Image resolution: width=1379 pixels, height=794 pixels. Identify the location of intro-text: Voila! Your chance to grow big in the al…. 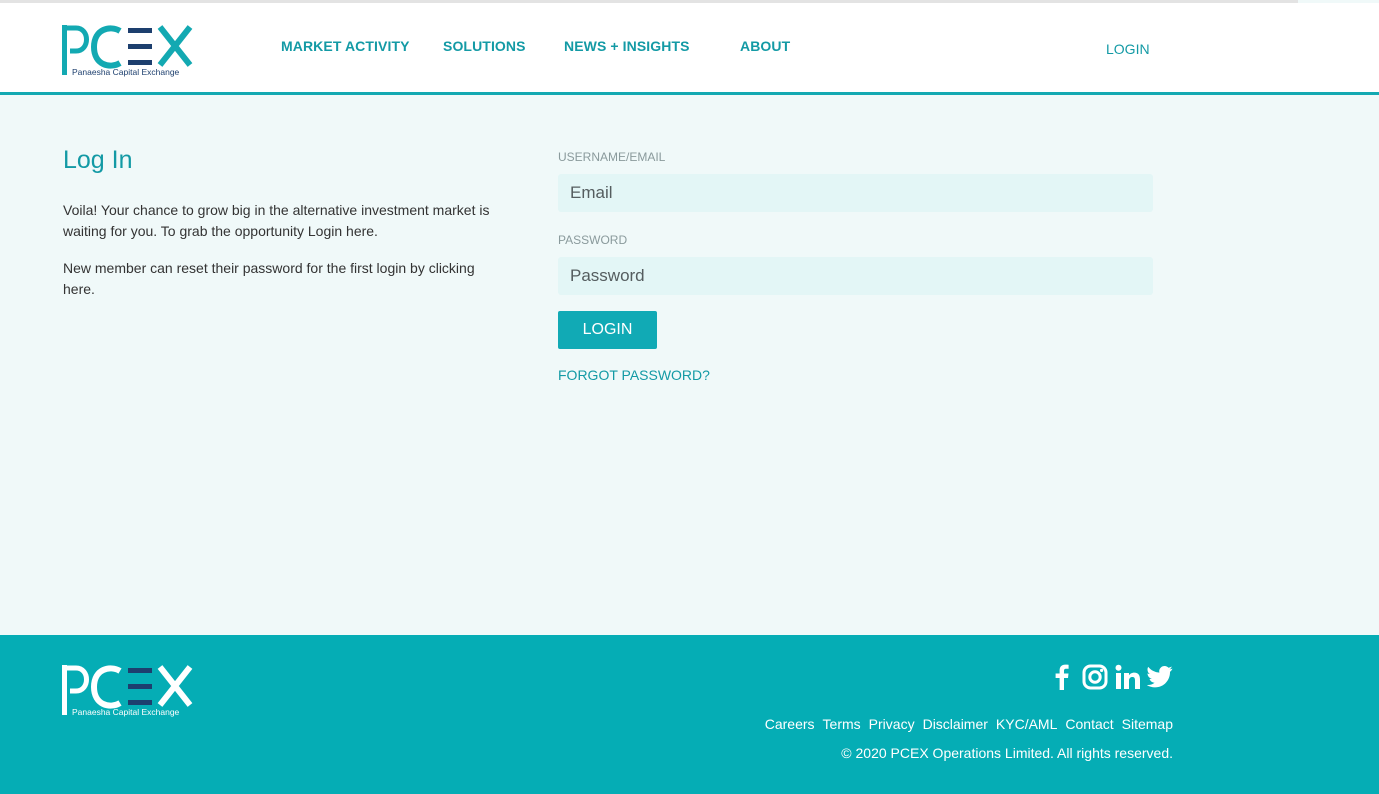
(276, 220).